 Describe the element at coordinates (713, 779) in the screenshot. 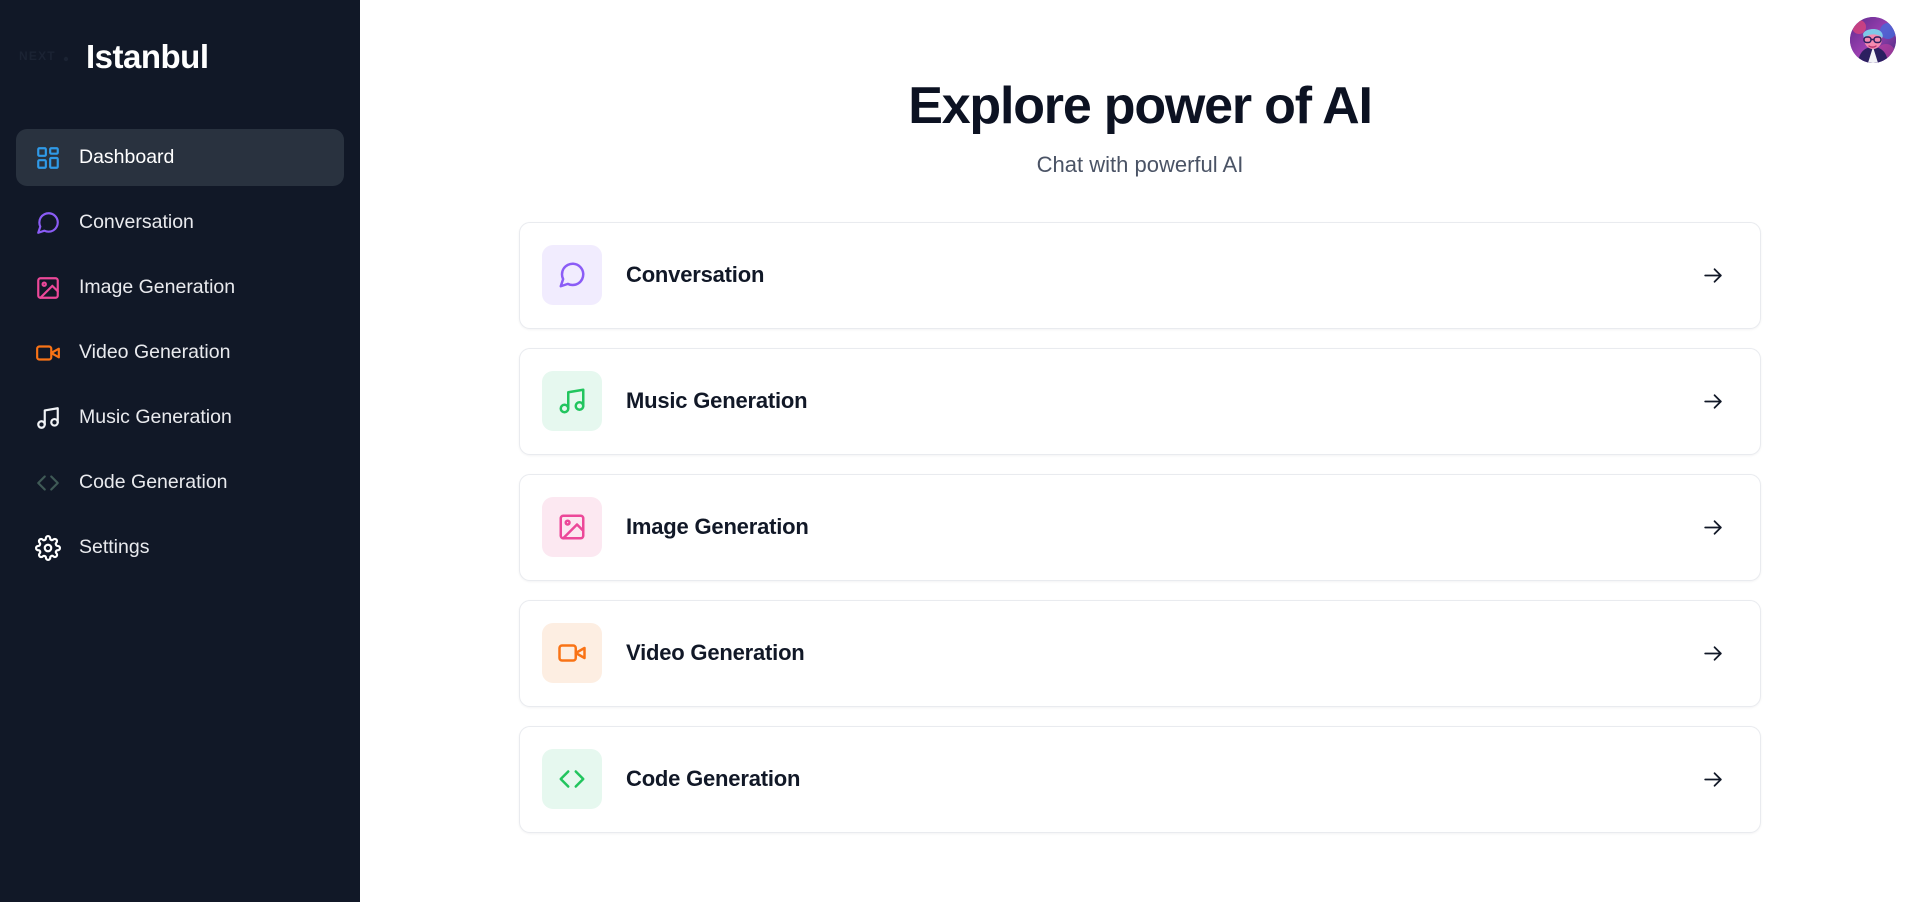

I see `card-label: Code Generation` at that location.